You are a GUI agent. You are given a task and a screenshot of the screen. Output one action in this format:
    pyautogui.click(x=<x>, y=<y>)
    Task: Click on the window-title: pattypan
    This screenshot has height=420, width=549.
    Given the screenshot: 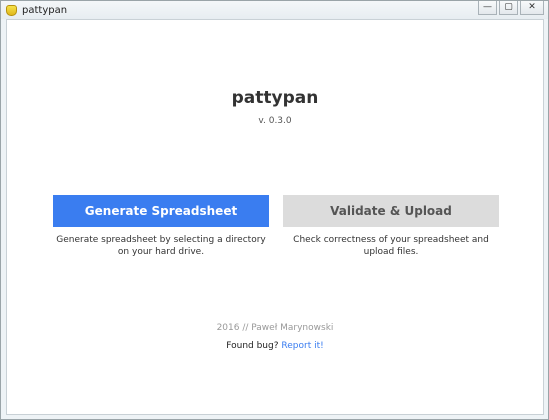 What is the action you would take?
    pyautogui.click(x=45, y=10)
    